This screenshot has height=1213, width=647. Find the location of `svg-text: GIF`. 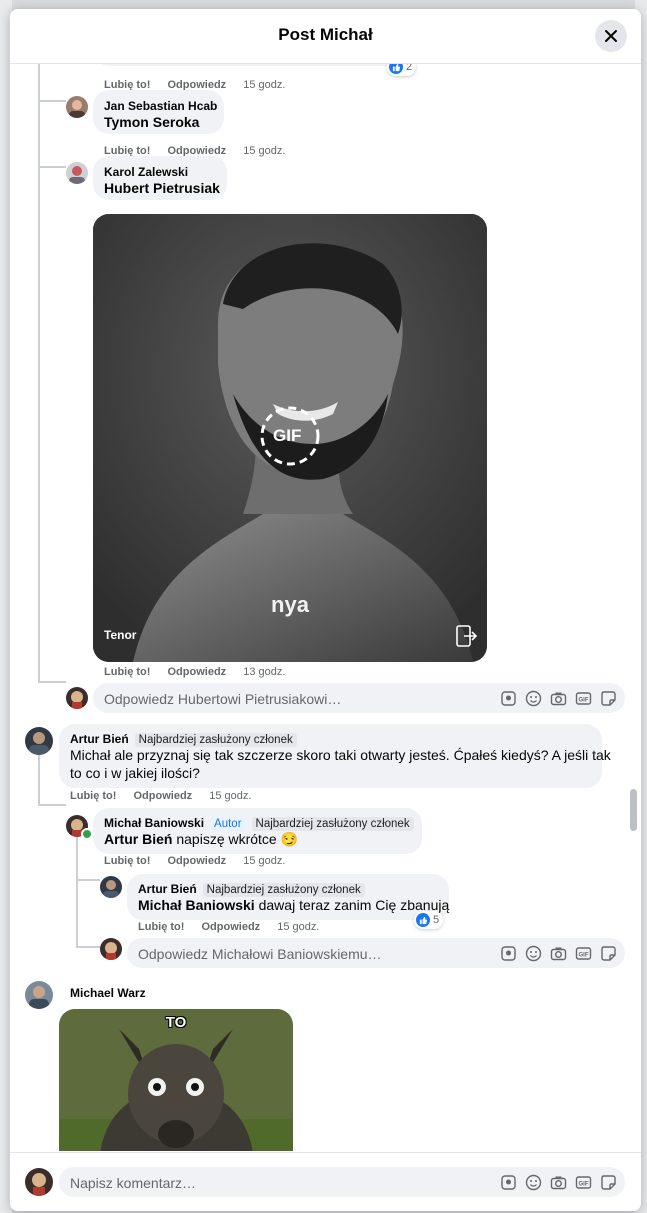

svg-text: GIF is located at coordinates (584, 956).